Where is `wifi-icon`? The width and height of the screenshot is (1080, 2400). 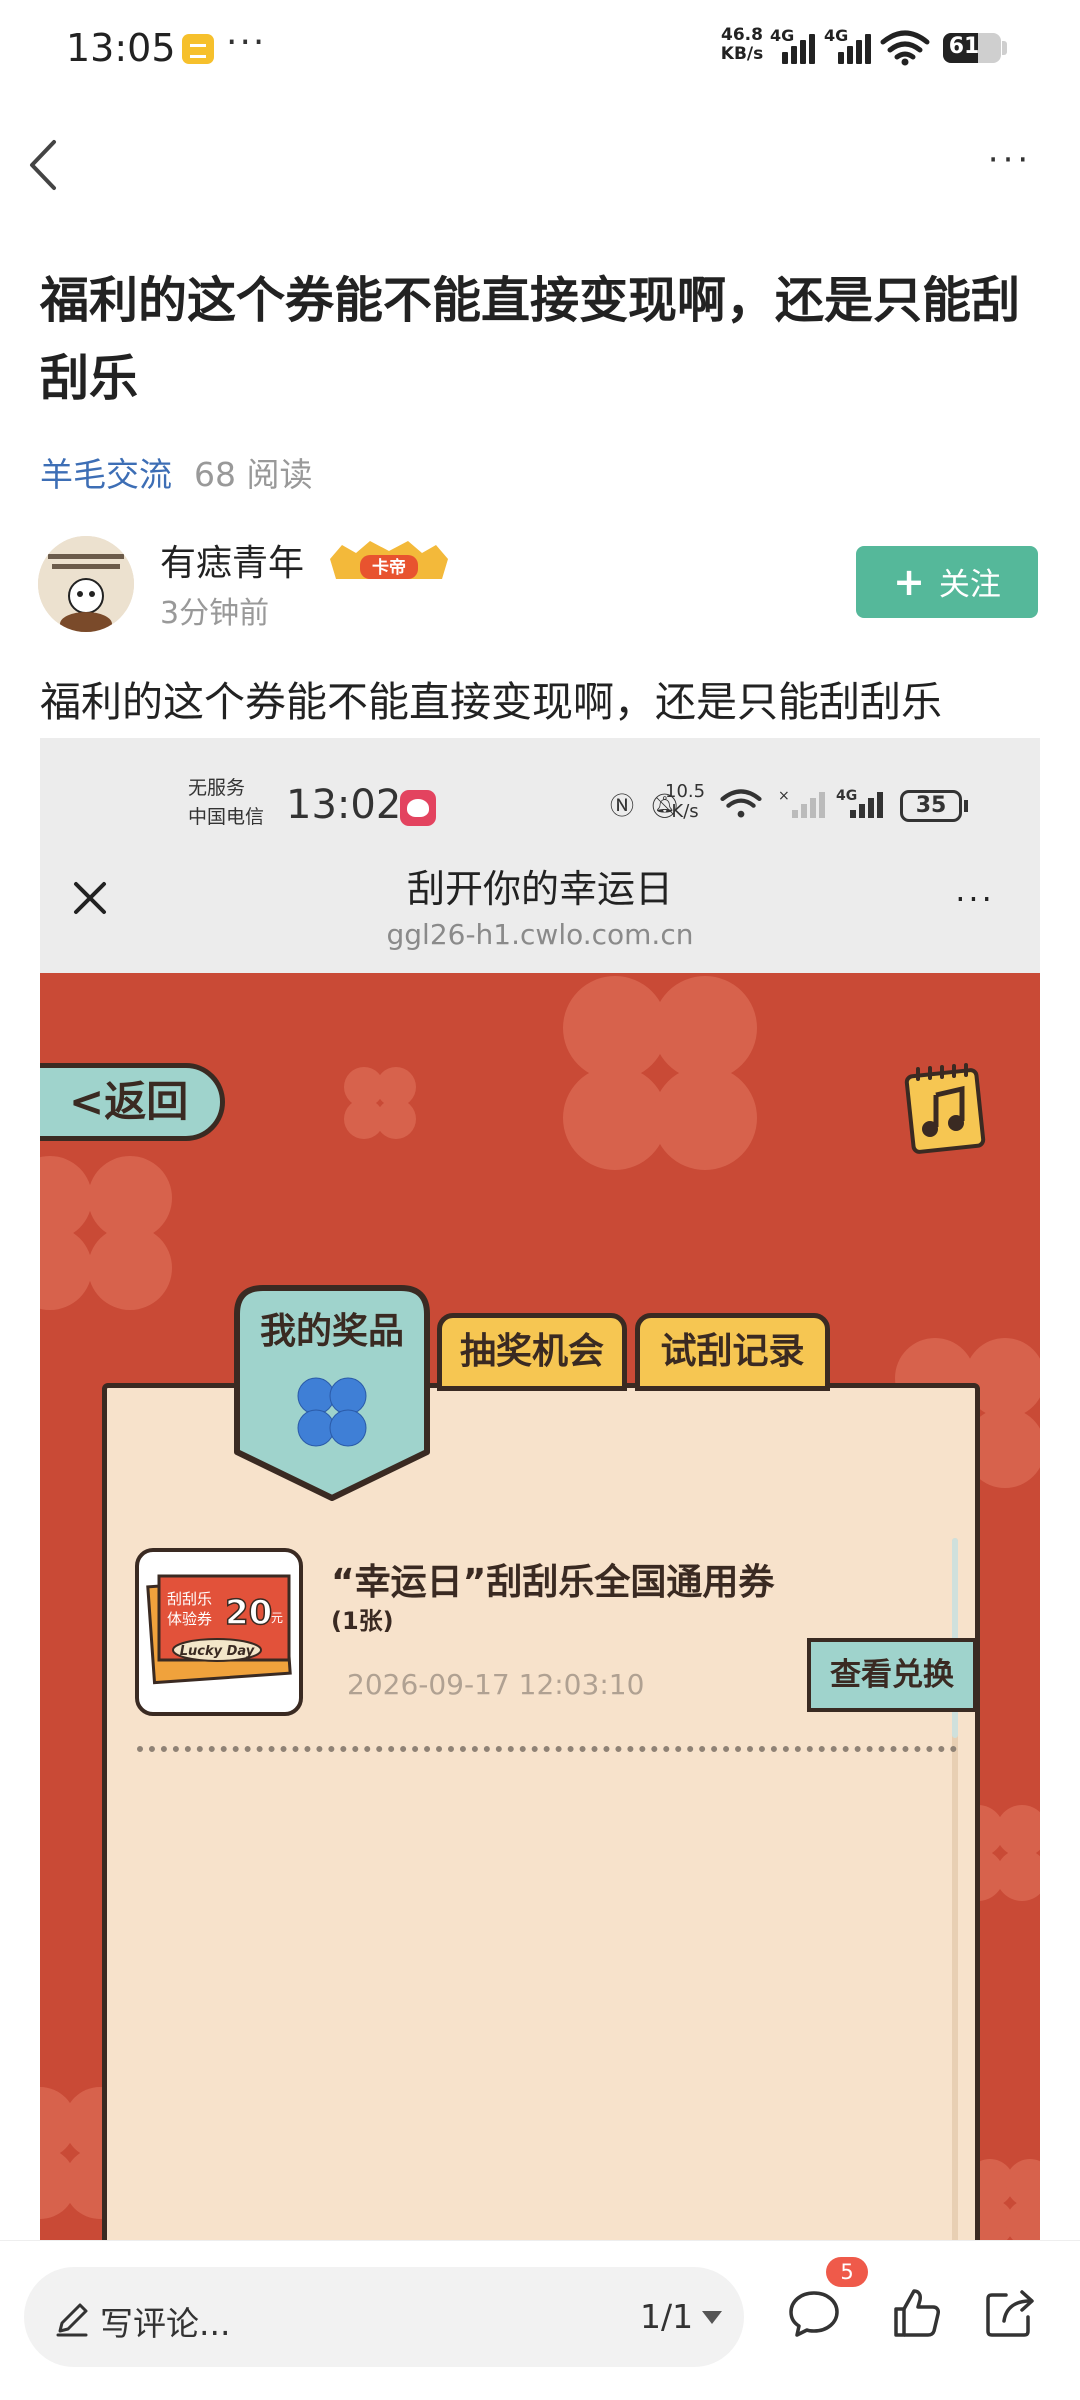
wifi-icon is located at coordinates (905, 48).